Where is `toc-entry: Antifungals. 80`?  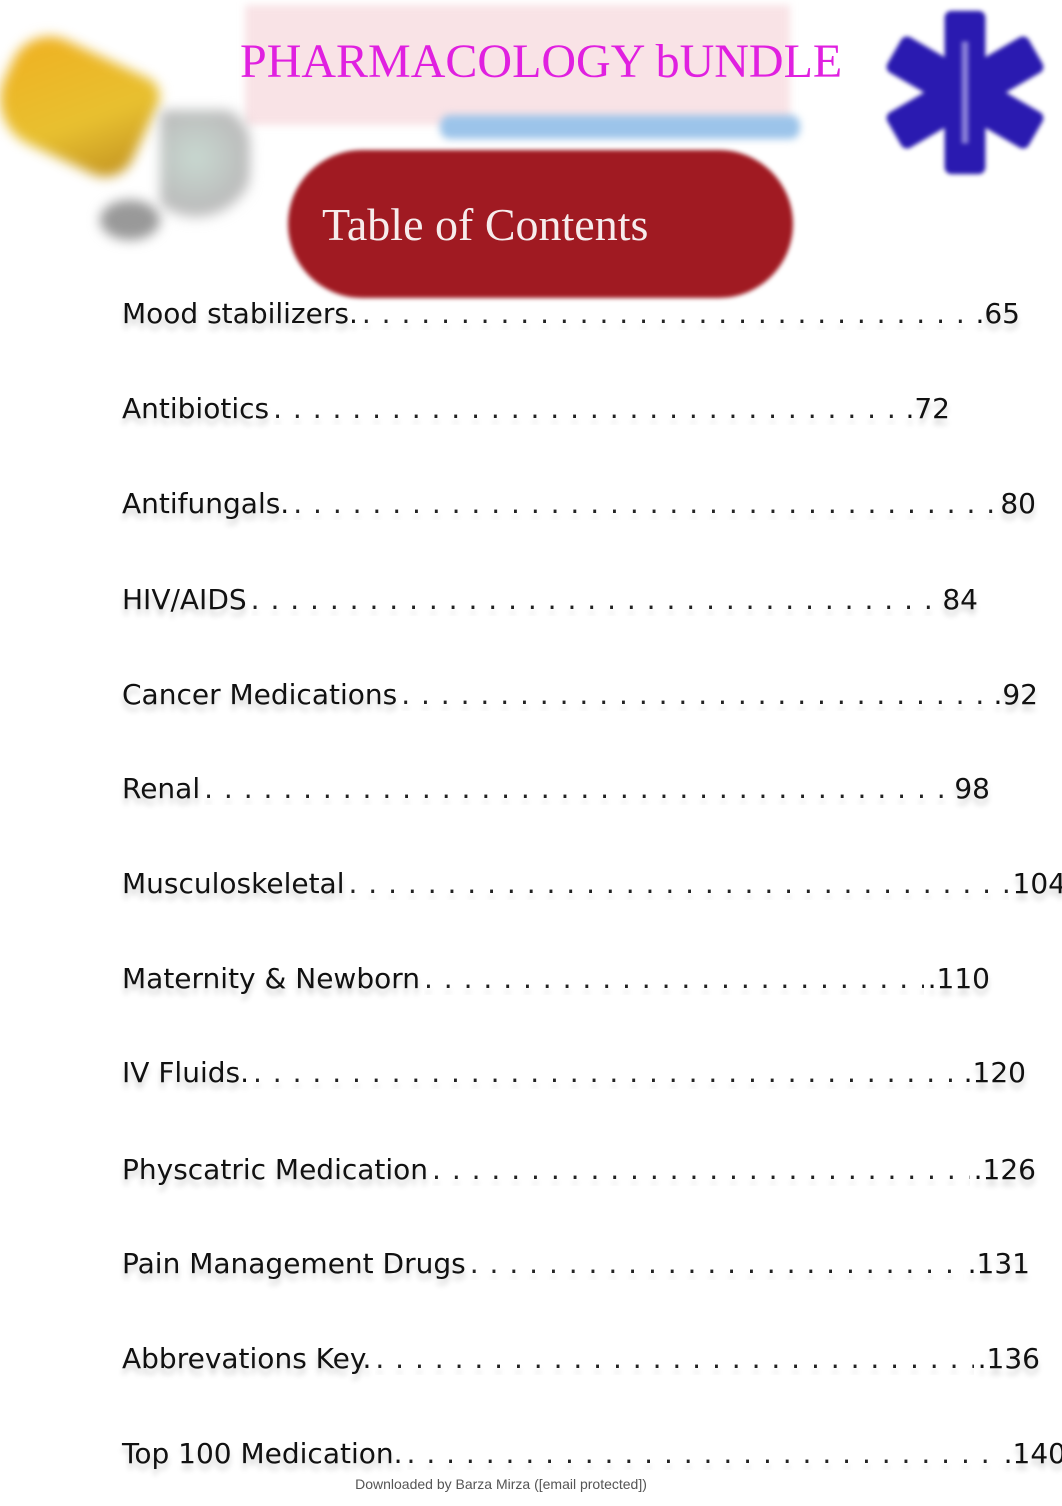 toc-entry: Antifungals. 80 is located at coordinates (579, 500).